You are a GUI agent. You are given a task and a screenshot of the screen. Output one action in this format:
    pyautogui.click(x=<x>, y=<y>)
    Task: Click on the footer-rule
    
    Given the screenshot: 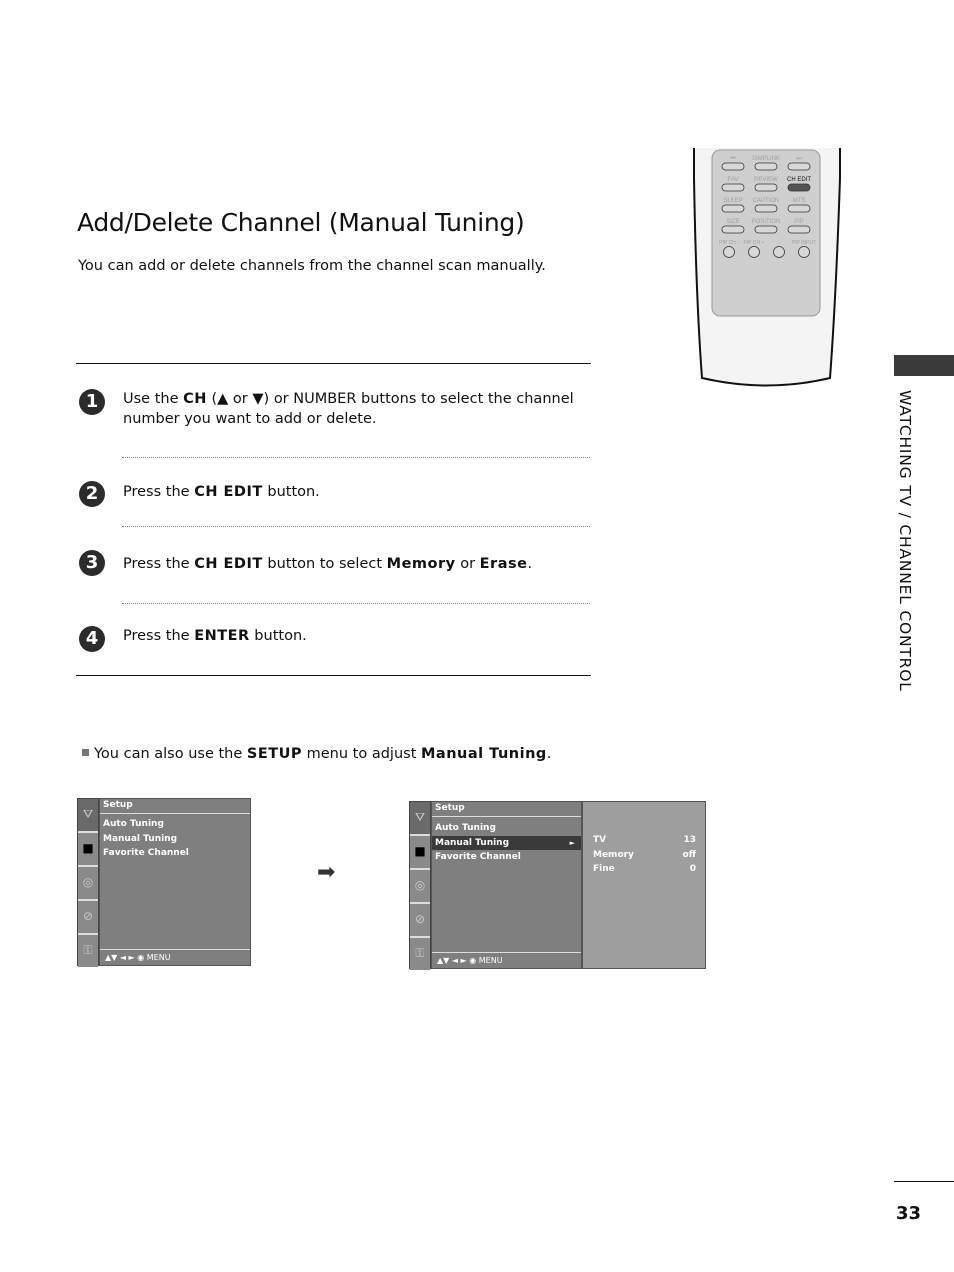 What is the action you would take?
    pyautogui.click(x=924, y=1181)
    